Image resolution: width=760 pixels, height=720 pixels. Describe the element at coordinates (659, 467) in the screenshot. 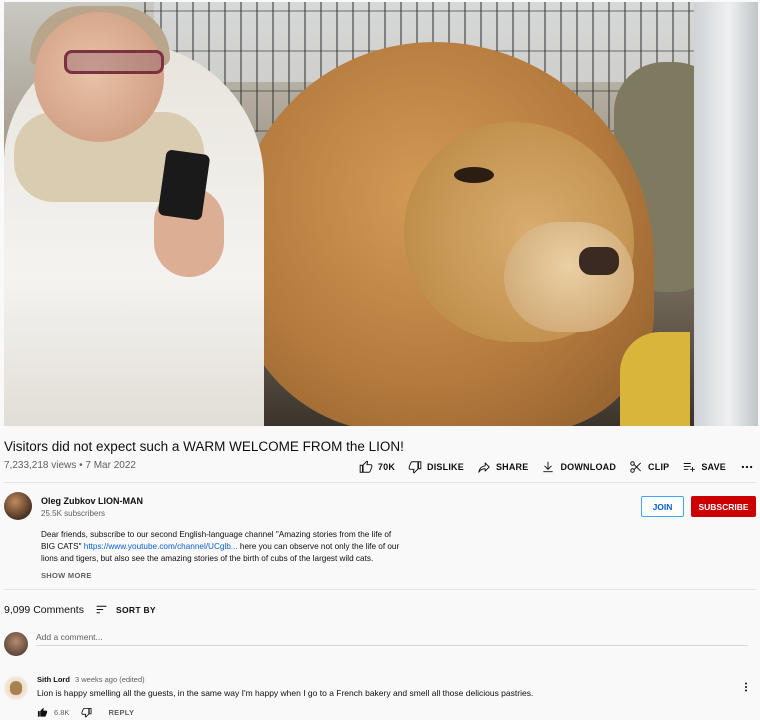

I see `clip-label: CLIP` at that location.